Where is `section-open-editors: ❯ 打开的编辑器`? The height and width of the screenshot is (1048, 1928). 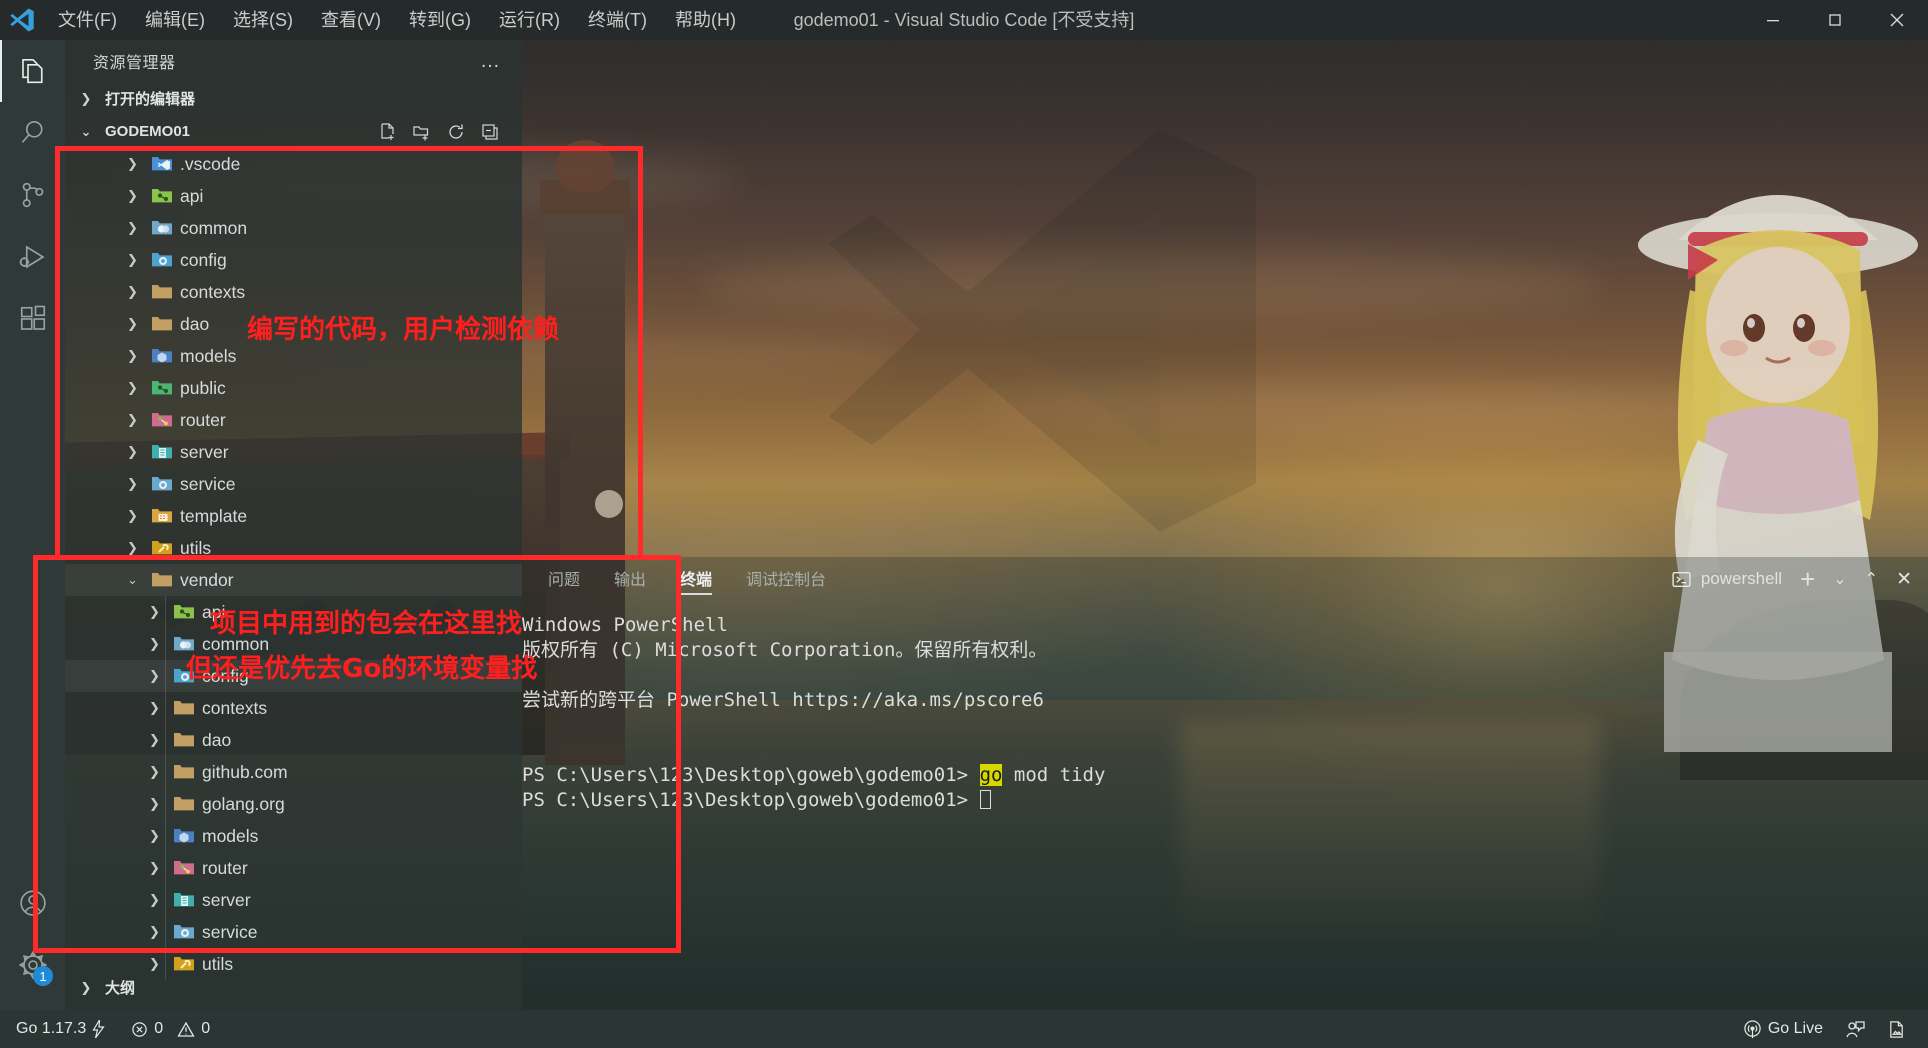
section-open-editors: ❯ 打开的编辑器 is located at coordinates (293, 98).